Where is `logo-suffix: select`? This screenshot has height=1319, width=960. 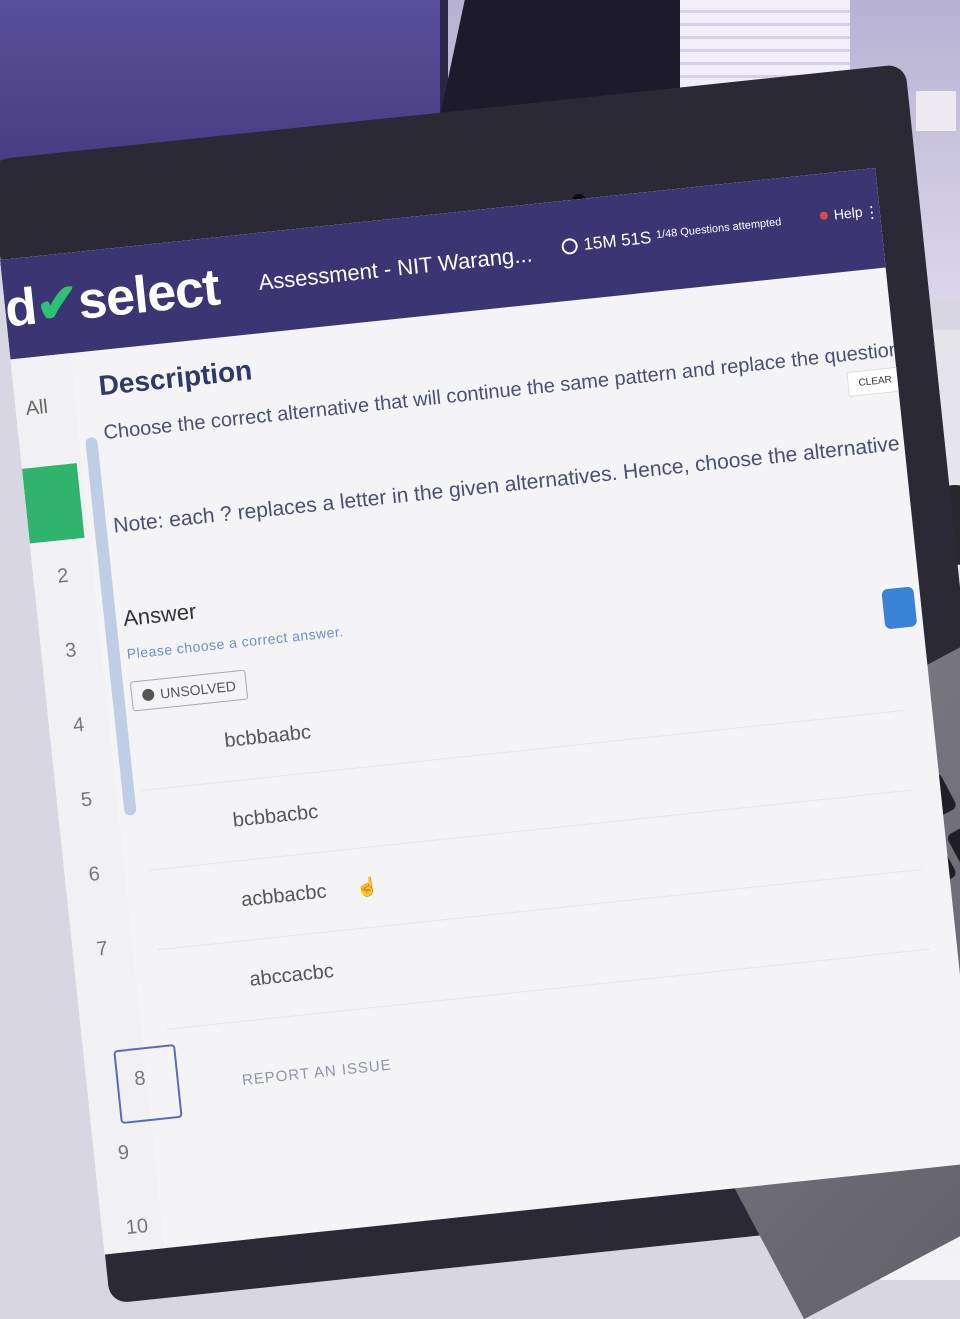
logo-suffix: select is located at coordinates (148, 294).